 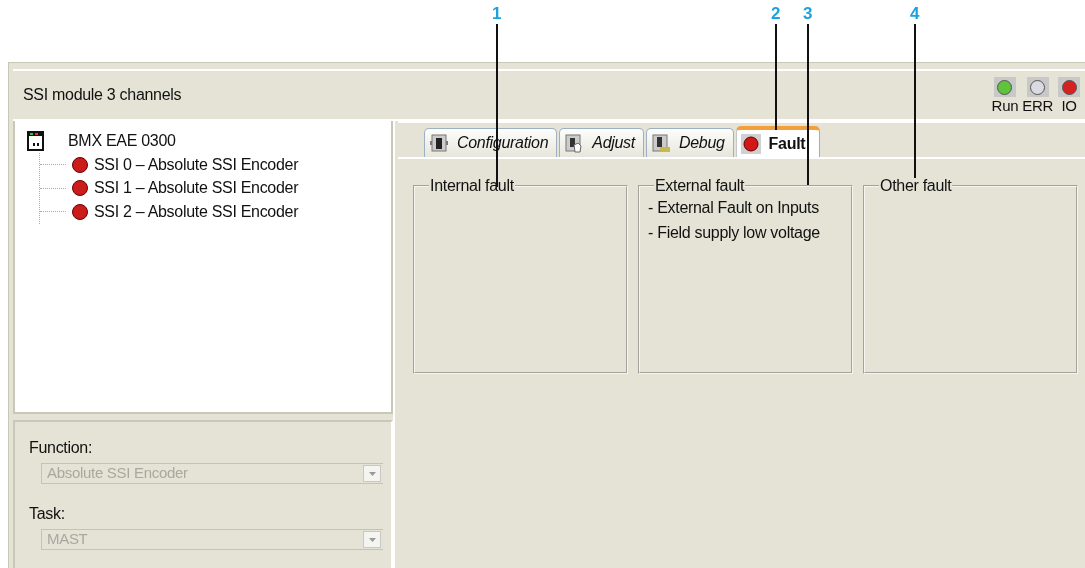 What do you see at coordinates (1005, 105) in the screenshot?
I see `led-label: Run` at bounding box center [1005, 105].